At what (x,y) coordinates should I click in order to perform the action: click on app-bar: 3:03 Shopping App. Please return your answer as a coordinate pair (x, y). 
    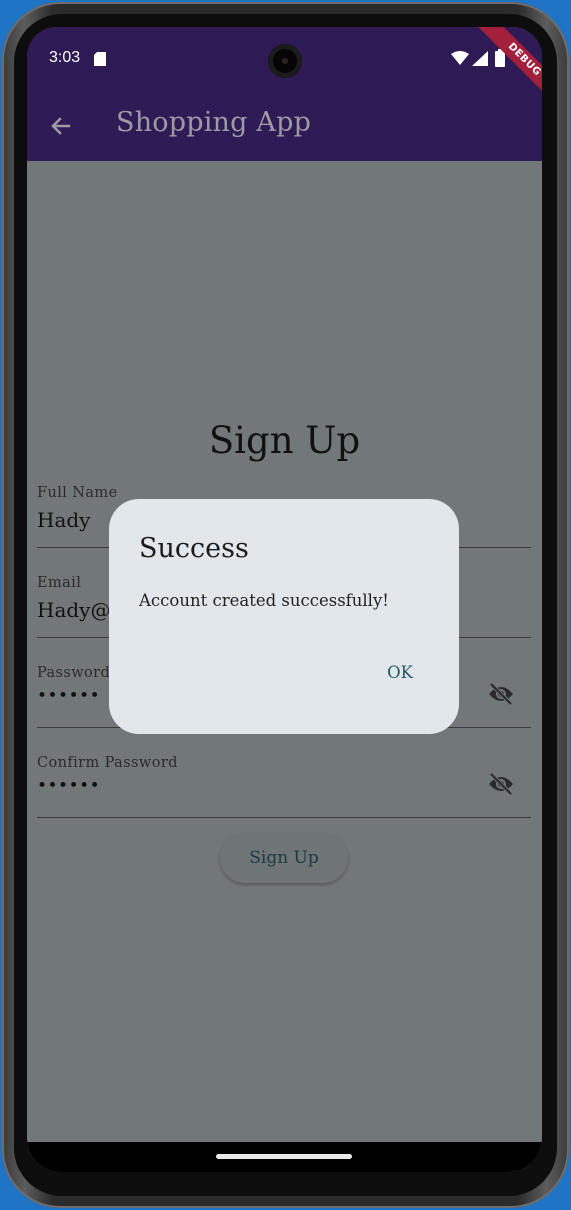
    Looking at the image, I should click on (284, 94).